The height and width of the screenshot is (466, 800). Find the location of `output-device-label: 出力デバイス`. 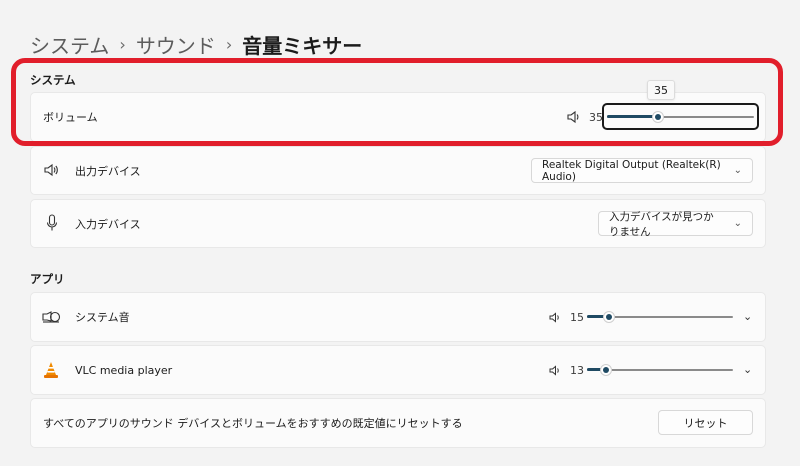

output-device-label: 出力デバイス is located at coordinates (108, 171).